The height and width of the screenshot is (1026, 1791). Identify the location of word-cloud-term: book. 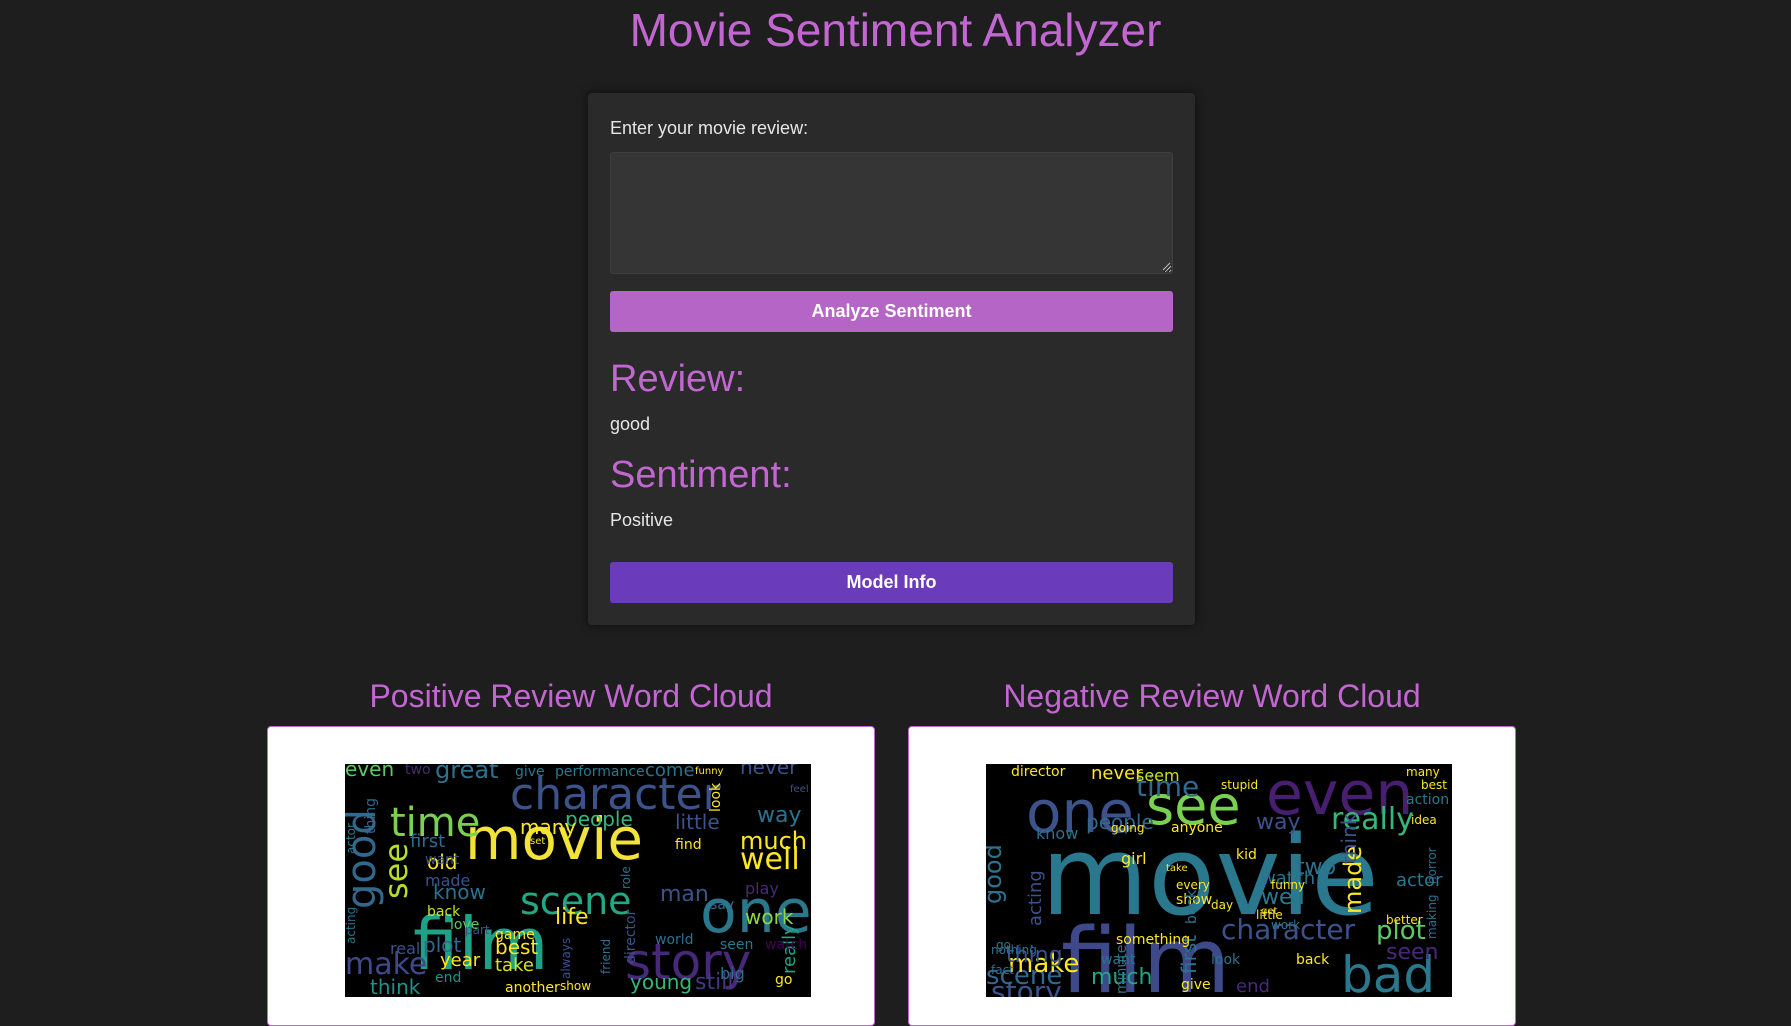
(1192, 906).